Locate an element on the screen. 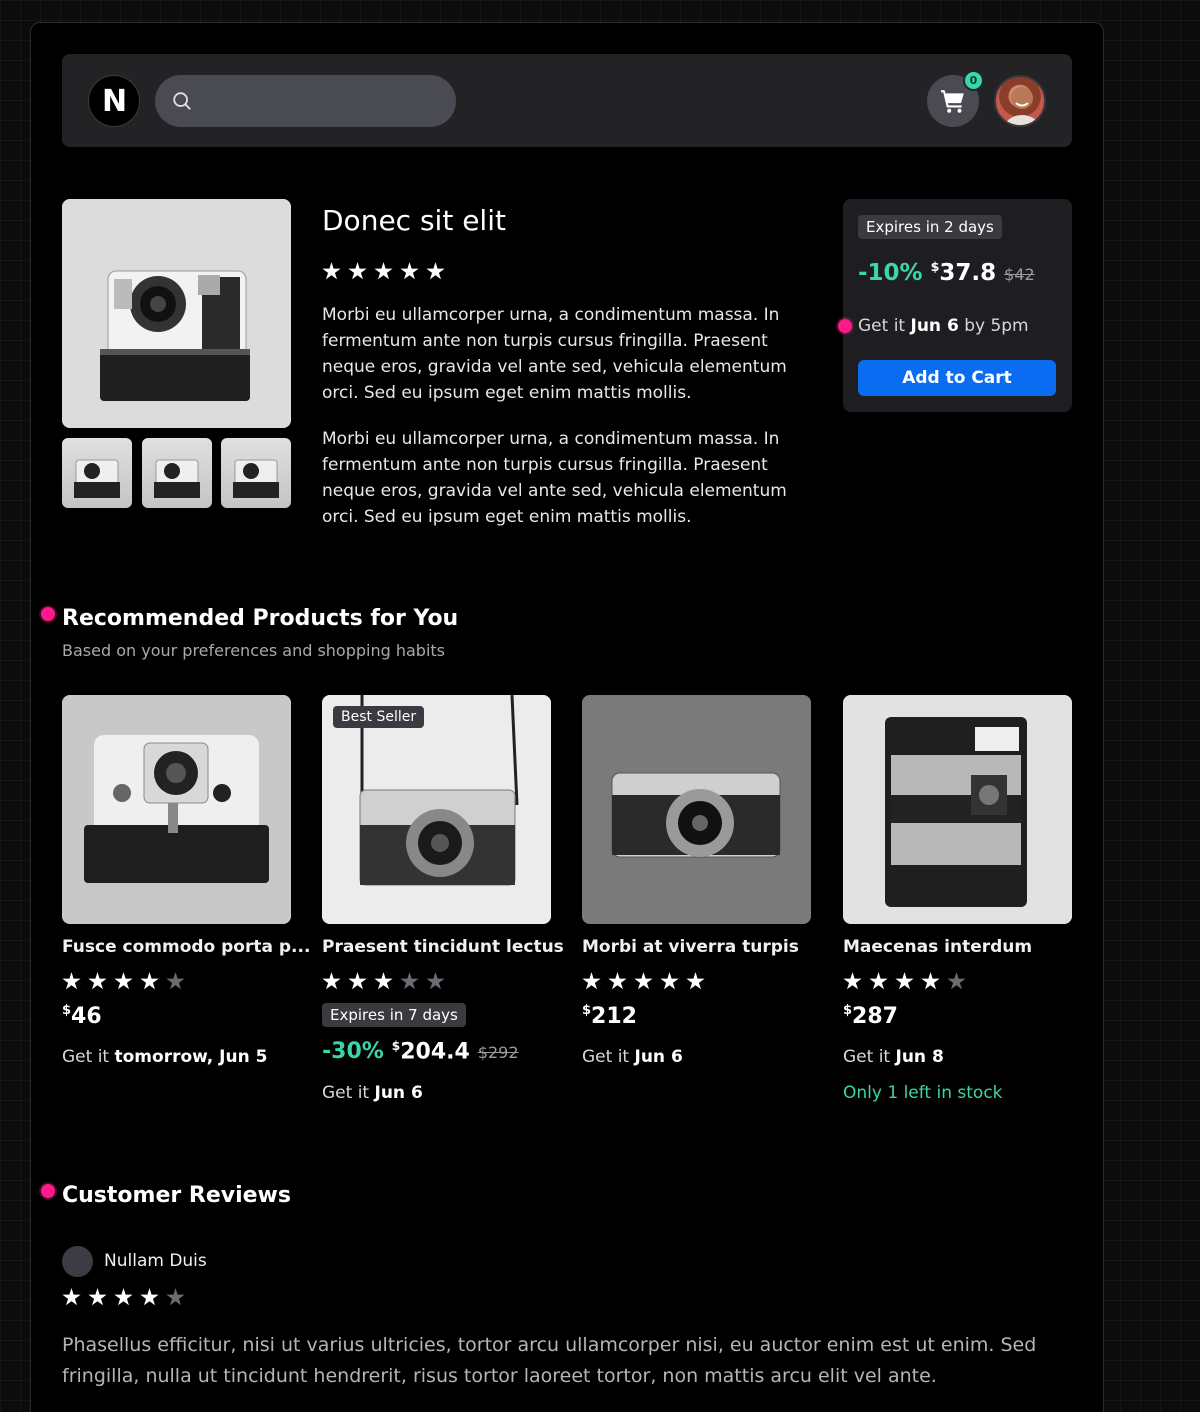 This screenshot has height=1412, width=1200. delivery-suffix: by 5pm is located at coordinates (996, 326).